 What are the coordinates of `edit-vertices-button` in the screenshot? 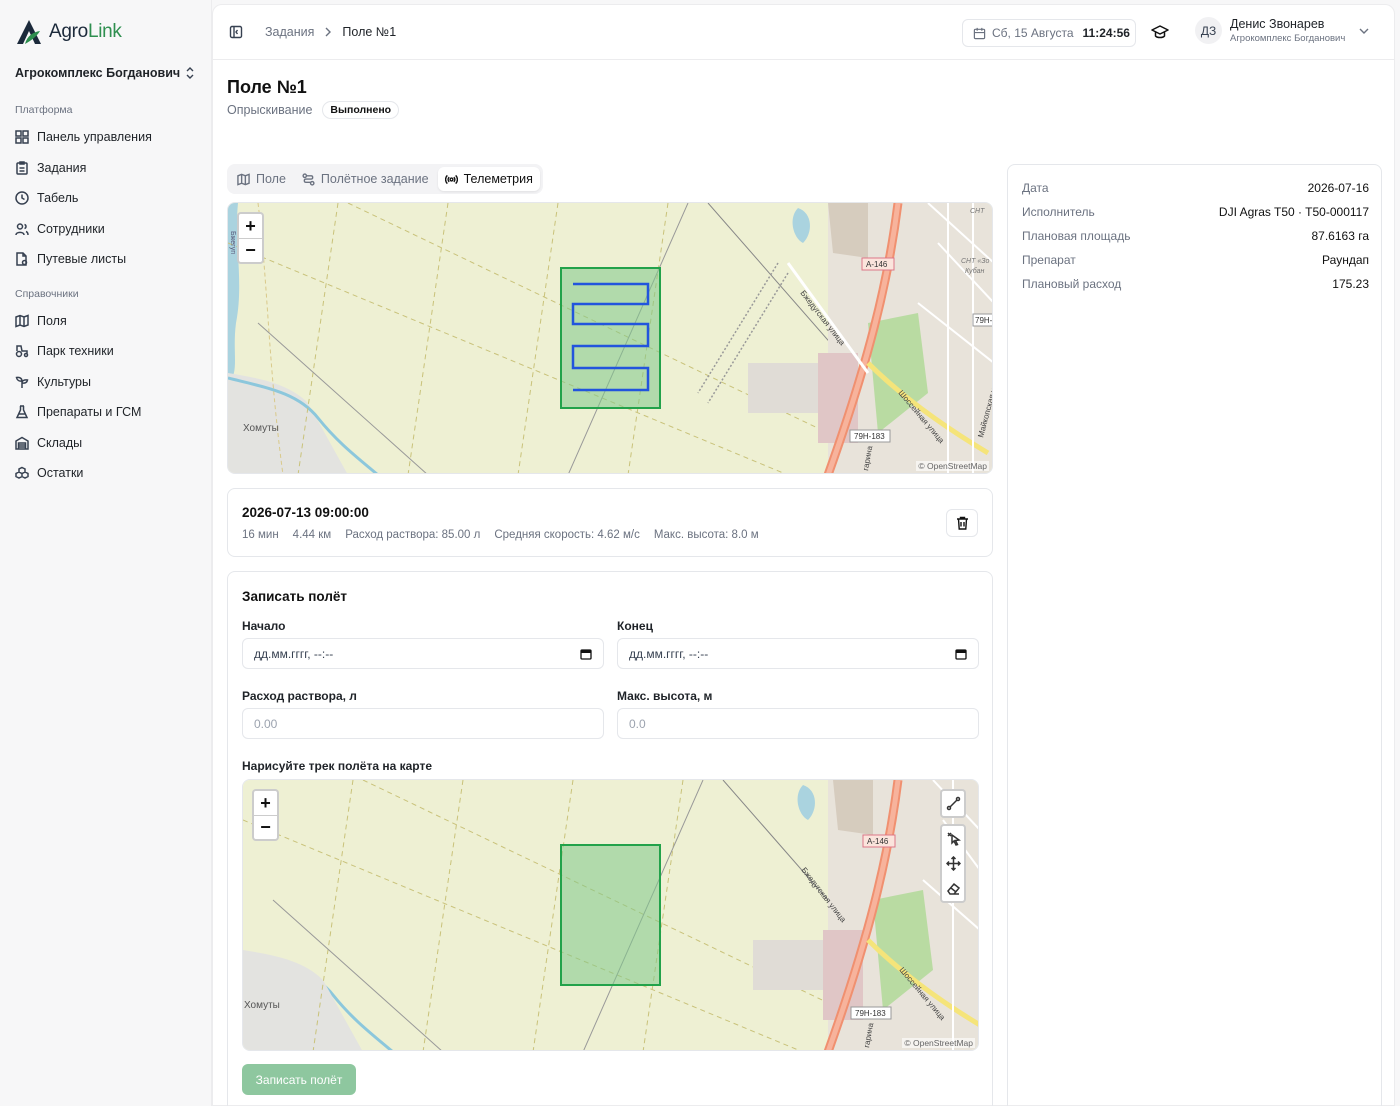 It's located at (953, 838).